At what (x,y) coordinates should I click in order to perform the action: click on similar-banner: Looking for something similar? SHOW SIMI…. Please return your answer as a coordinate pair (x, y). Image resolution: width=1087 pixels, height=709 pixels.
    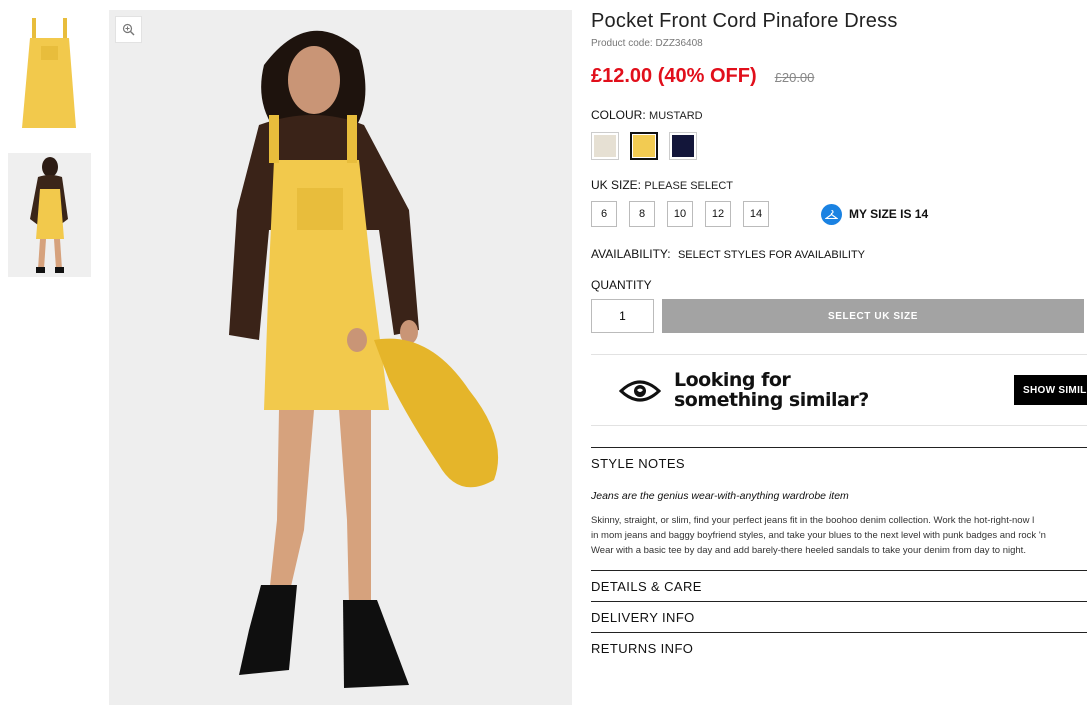
    Looking at the image, I should click on (839, 390).